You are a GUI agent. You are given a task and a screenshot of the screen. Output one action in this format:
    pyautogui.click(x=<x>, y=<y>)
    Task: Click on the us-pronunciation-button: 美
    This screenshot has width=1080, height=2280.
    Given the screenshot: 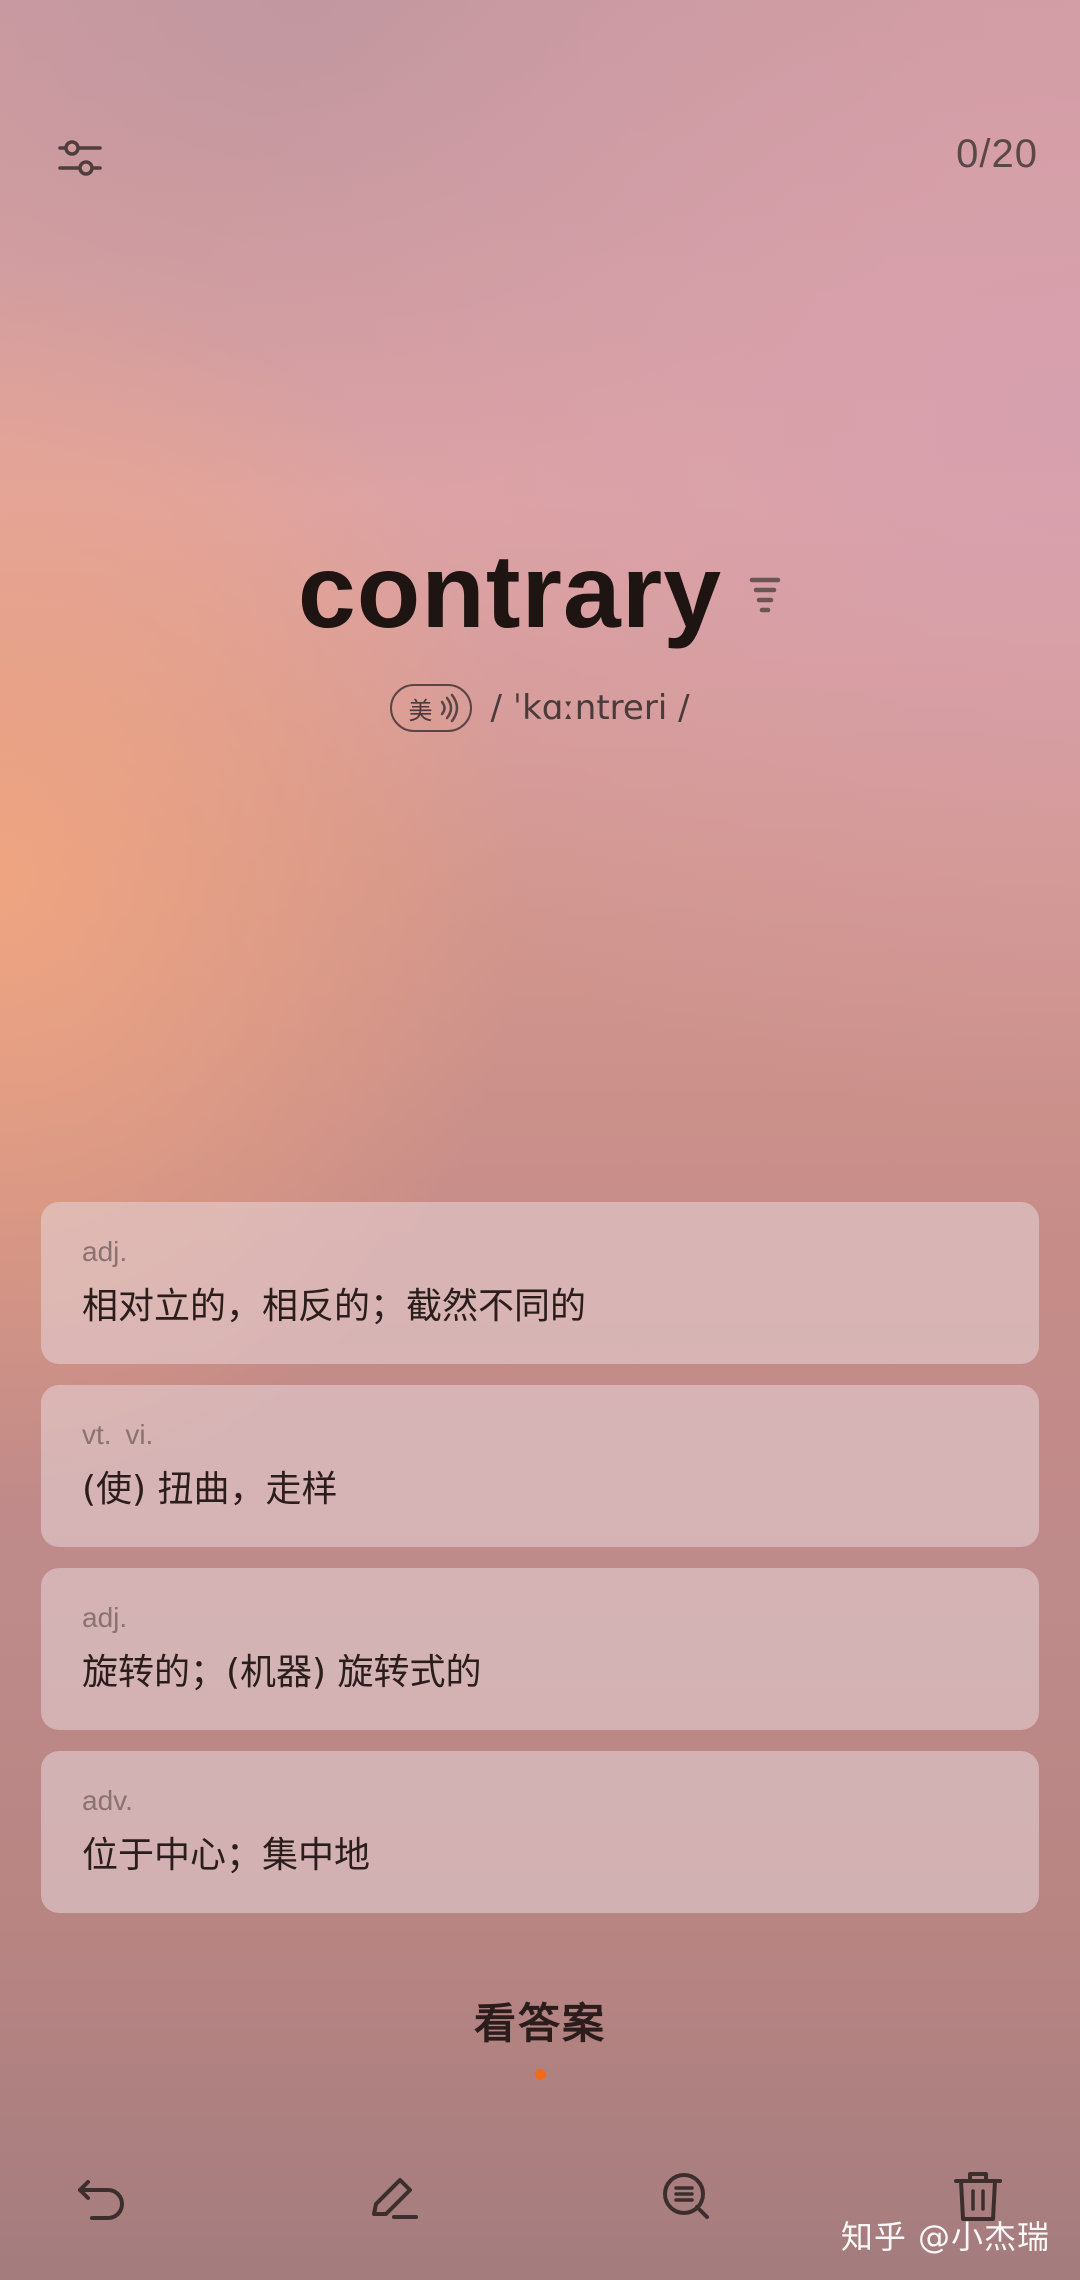 What is the action you would take?
    pyautogui.click(x=431, y=708)
    